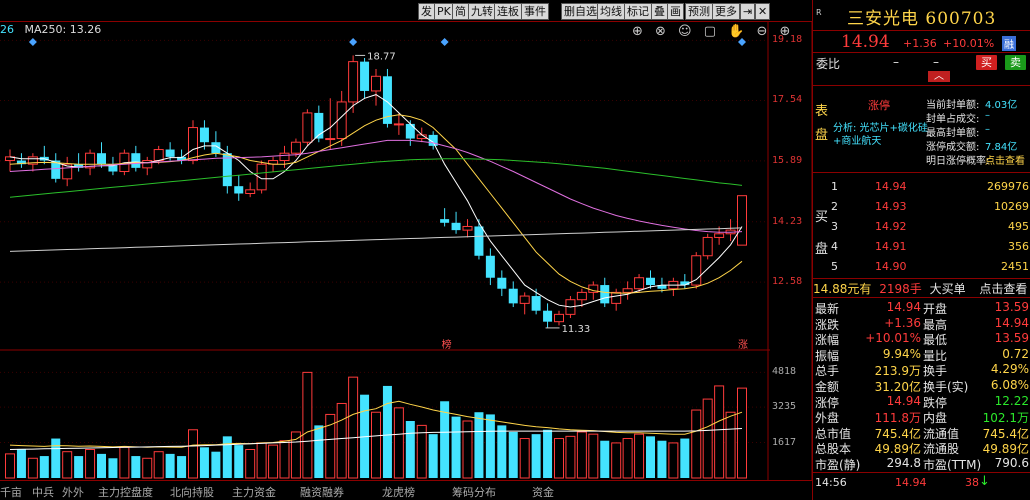 This screenshot has height=500, width=1030. Describe the element at coordinates (426, 11) in the screenshot. I see `toolbar-button-0: 发` at that location.